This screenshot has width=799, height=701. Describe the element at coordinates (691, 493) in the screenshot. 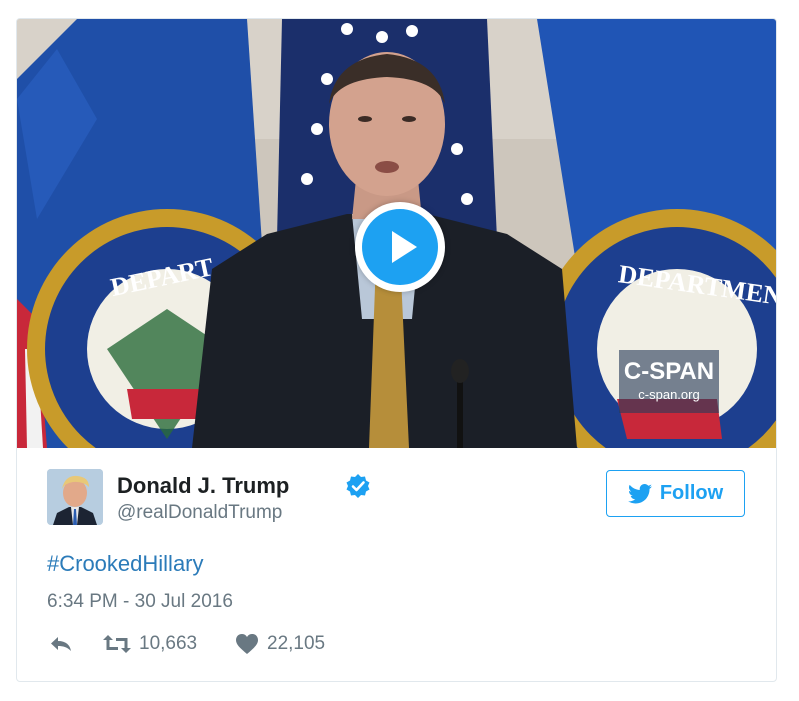

I see `follow-label: Follow` at that location.